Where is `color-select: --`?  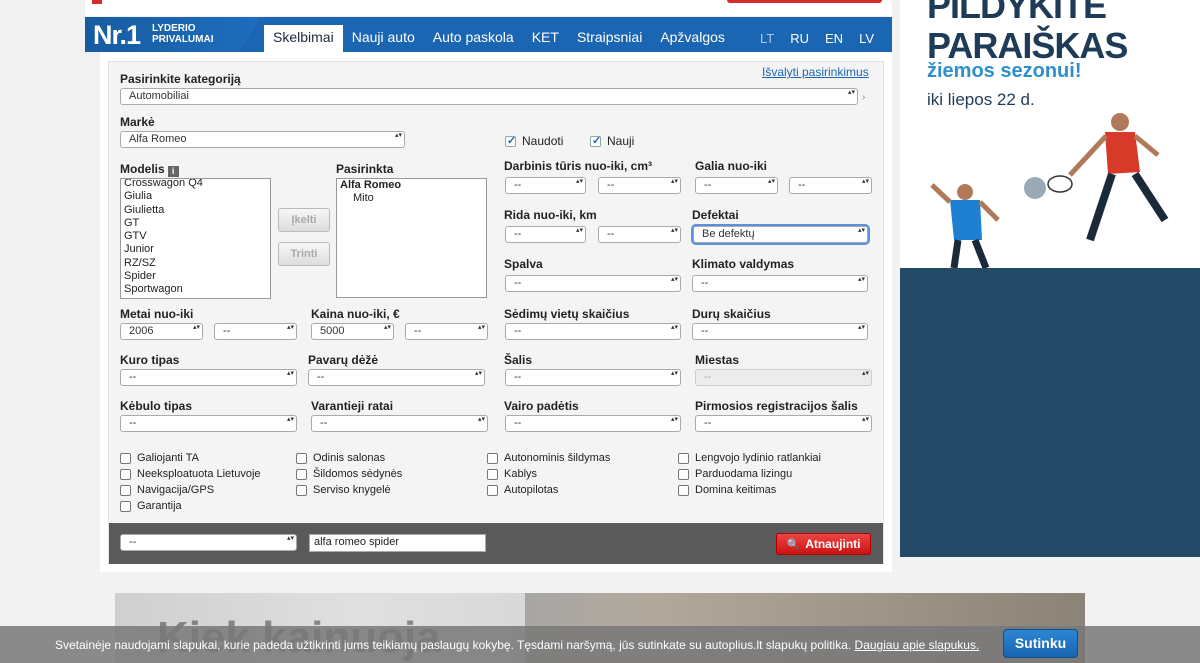 color-select: -- is located at coordinates (593, 283).